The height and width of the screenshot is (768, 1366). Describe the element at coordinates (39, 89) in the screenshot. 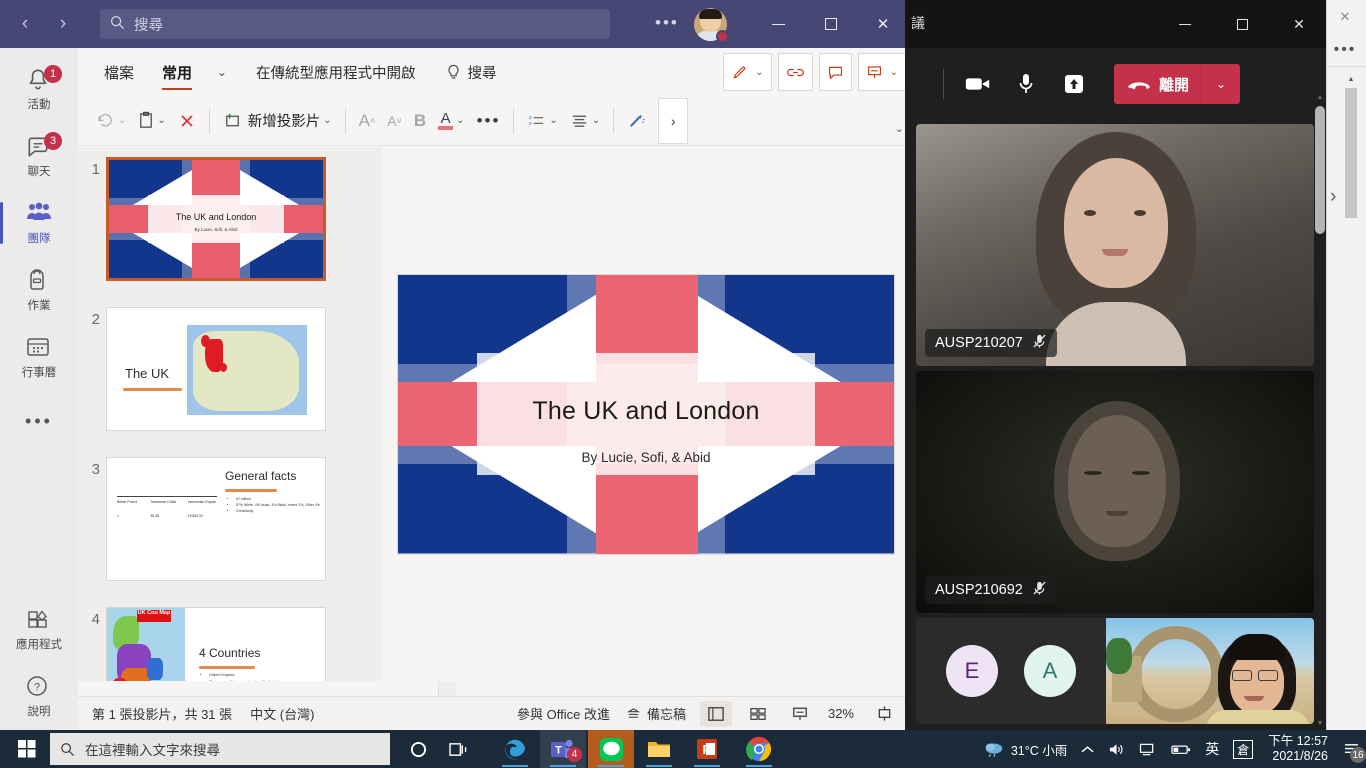

I see `sidebar-item-activity: 活動 1` at that location.